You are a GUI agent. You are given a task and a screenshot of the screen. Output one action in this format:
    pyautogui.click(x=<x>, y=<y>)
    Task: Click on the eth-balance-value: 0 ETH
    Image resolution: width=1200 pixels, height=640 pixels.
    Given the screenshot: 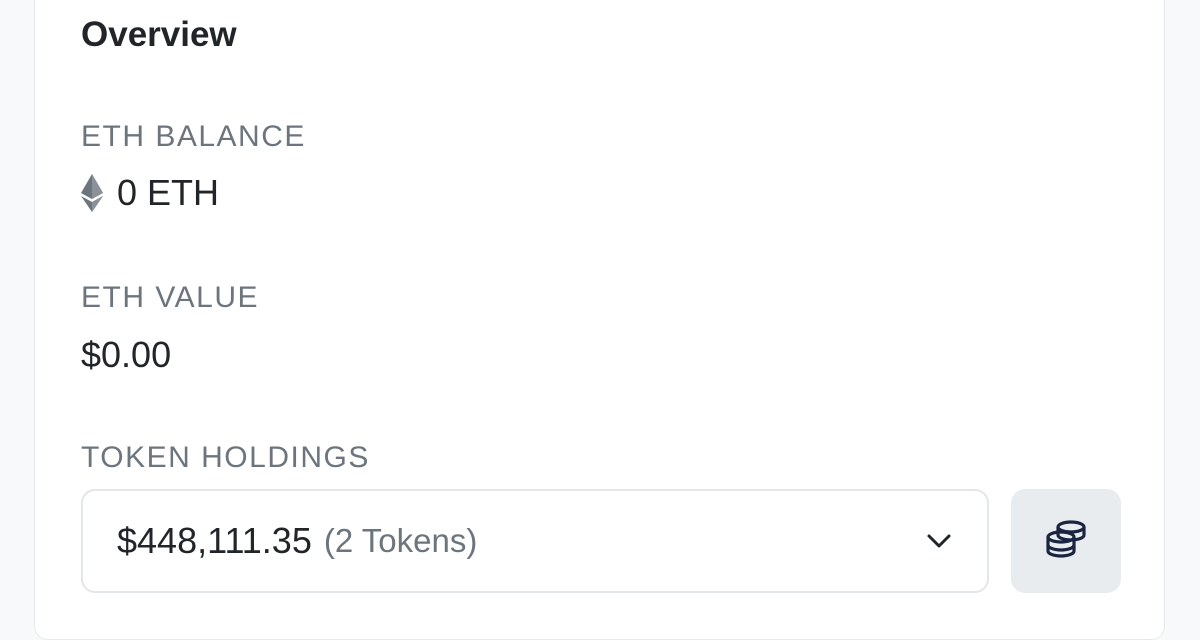 What is the action you would take?
    pyautogui.click(x=150, y=193)
    